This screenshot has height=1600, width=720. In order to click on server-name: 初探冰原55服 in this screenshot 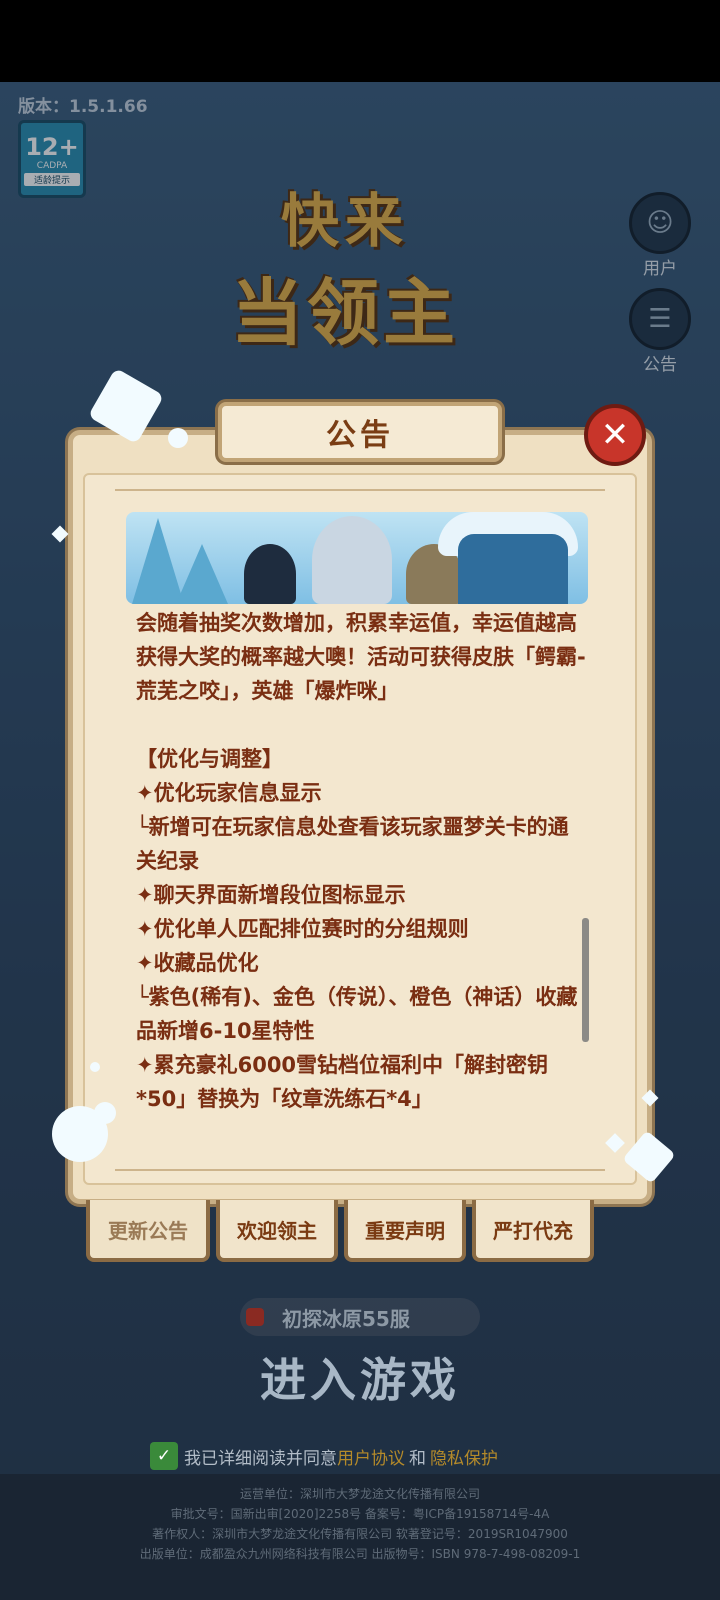, I will do `click(346, 1318)`.